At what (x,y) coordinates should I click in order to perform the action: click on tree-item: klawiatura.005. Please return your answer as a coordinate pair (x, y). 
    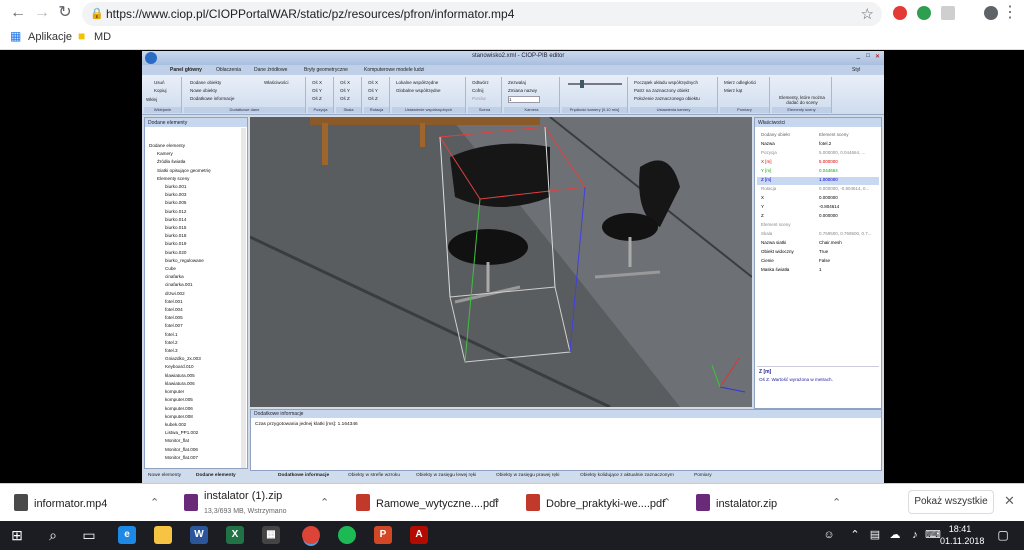
    Looking at the image, I should click on (197, 376).